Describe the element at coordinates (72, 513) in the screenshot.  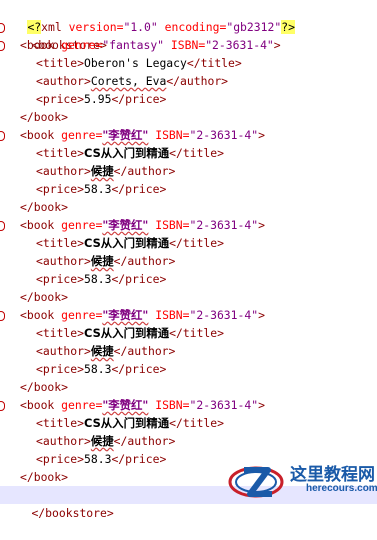
I see `bookstore-close-tag: </bookstore>` at that location.